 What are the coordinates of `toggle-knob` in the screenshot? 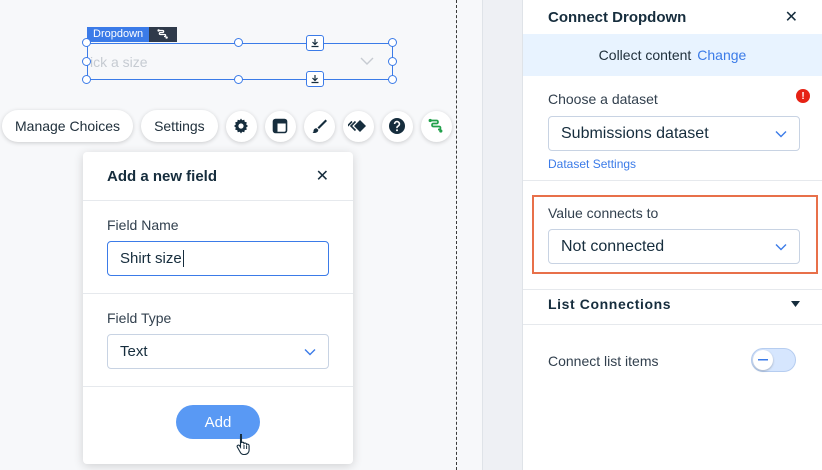 It's located at (763, 360).